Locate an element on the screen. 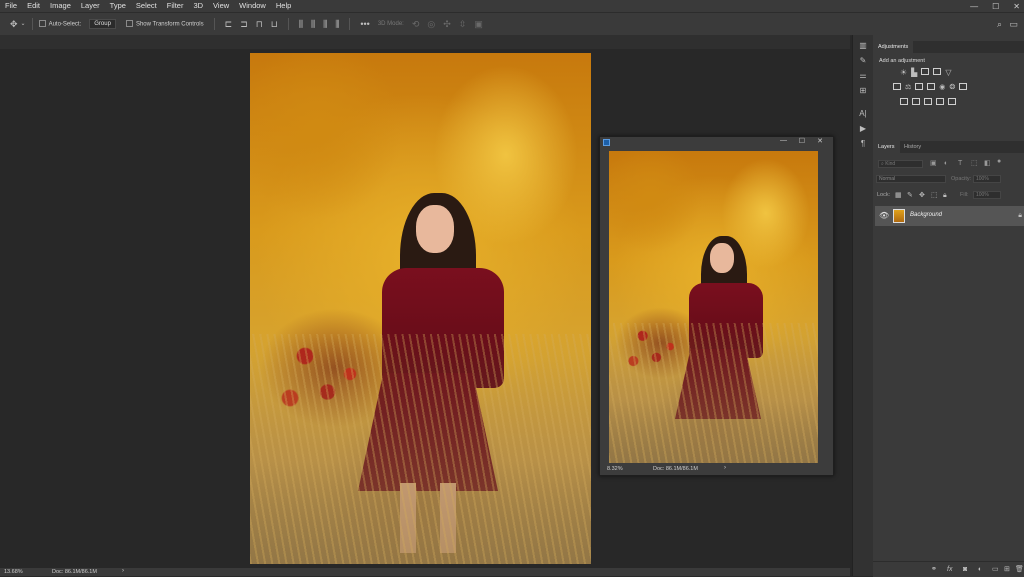 This screenshot has width=1024, height=577. 3d-orbit-icon: ⟲ is located at coordinates (416, 24).